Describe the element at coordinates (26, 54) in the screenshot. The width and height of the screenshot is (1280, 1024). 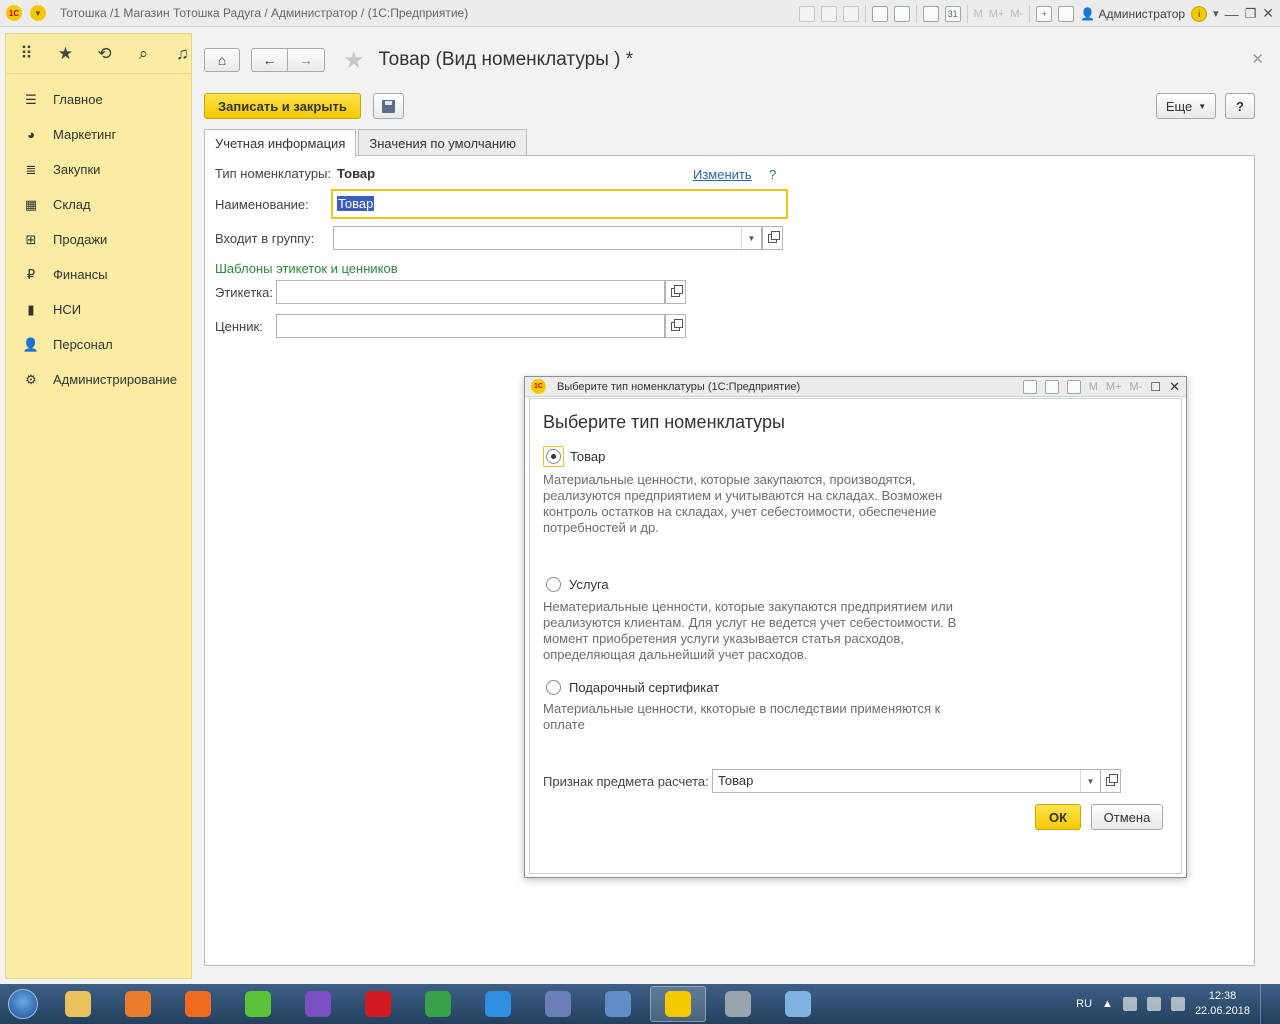
I see `all-functions-grid-icon: ⠿` at that location.